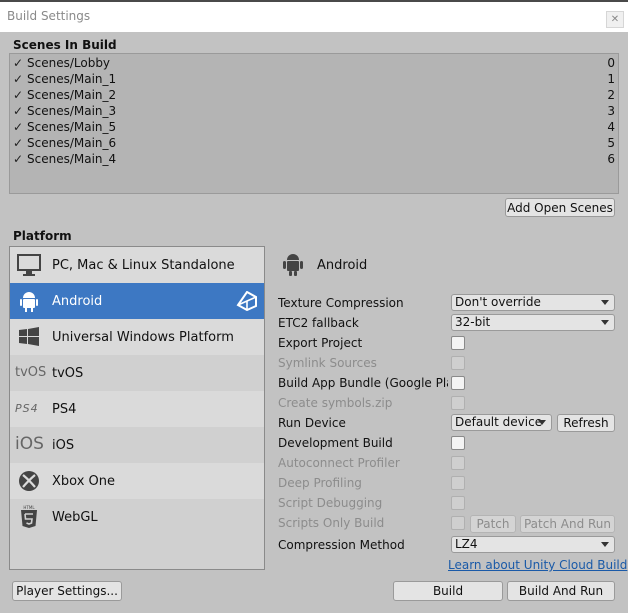 This screenshot has height=613, width=628. Describe the element at coordinates (29, 265) in the screenshot. I see `monitor-icon` at that location.